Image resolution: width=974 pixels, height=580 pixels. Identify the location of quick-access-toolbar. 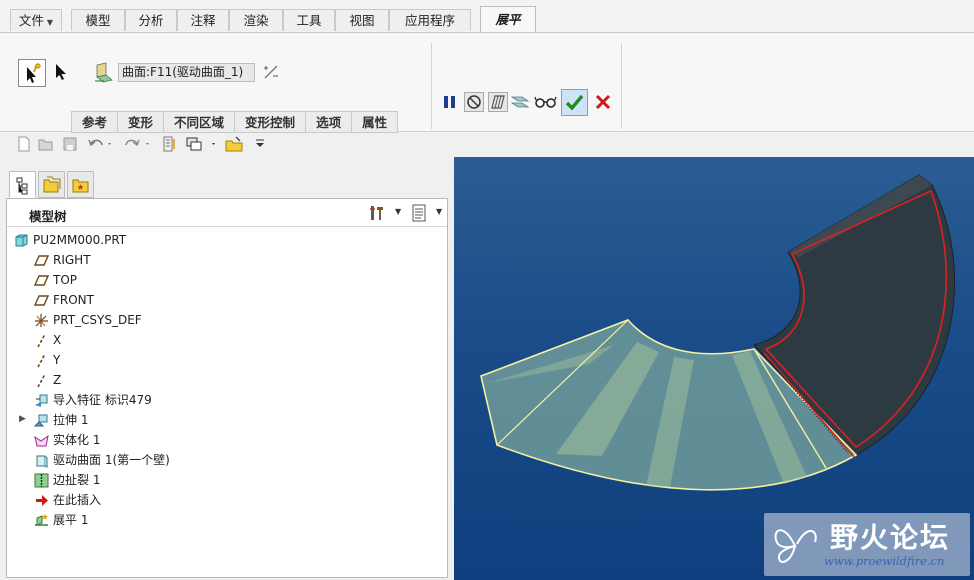
(227, 145).